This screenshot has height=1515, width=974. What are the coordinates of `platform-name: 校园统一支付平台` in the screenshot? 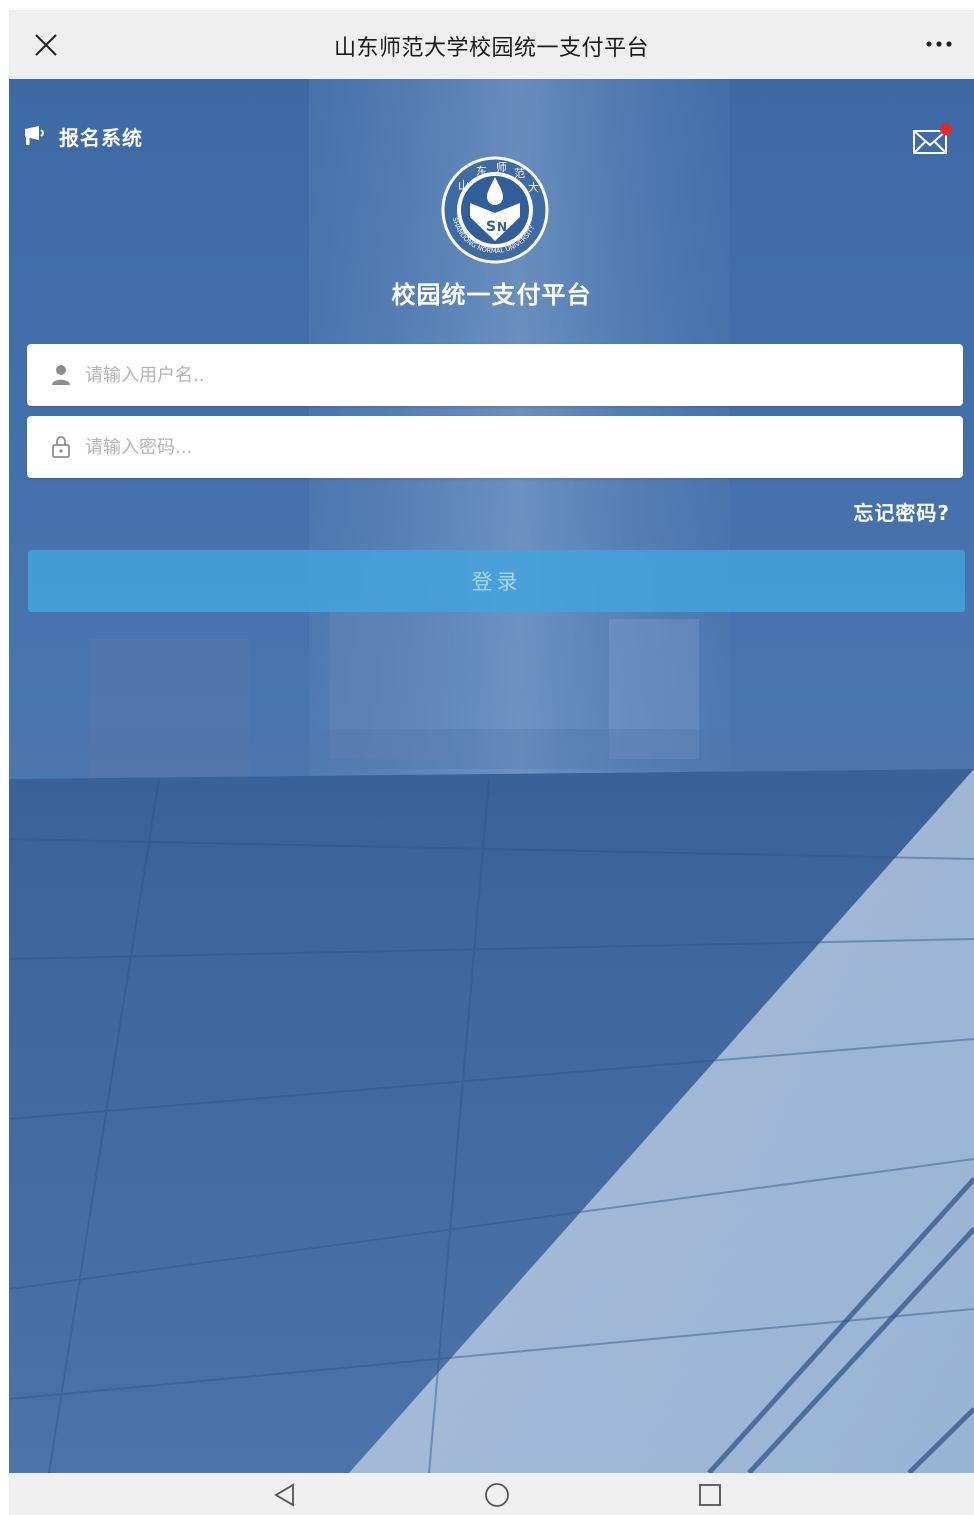 It's located at (491, 295).